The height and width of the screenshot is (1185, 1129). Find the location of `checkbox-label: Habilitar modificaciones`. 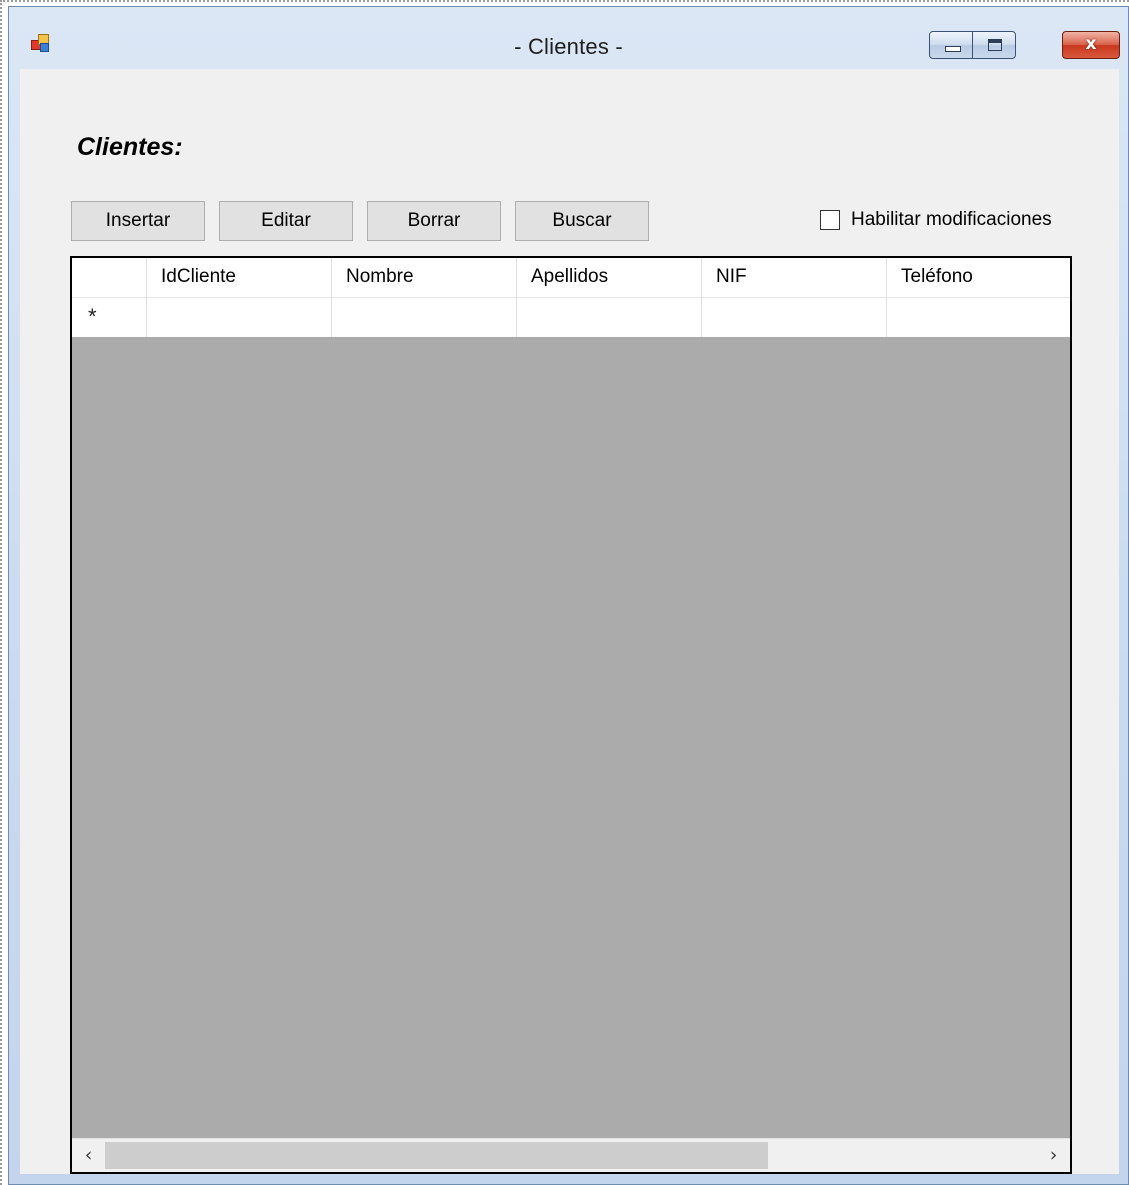

checkbox-label: Habilitar modificaciones is located at coordinates (951, 220).